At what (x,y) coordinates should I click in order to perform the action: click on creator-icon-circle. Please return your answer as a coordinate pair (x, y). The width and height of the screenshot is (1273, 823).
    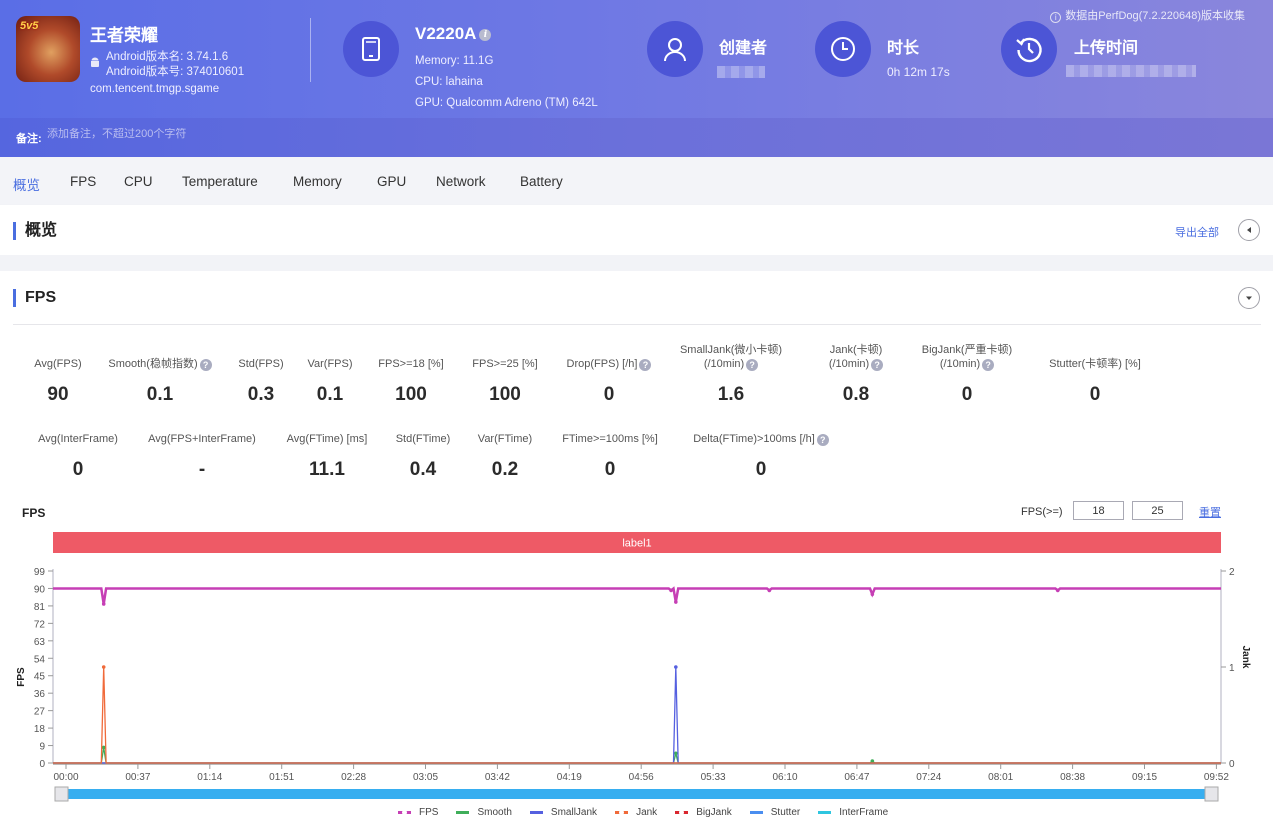
    Looking at the image, I should click on (675, 49).